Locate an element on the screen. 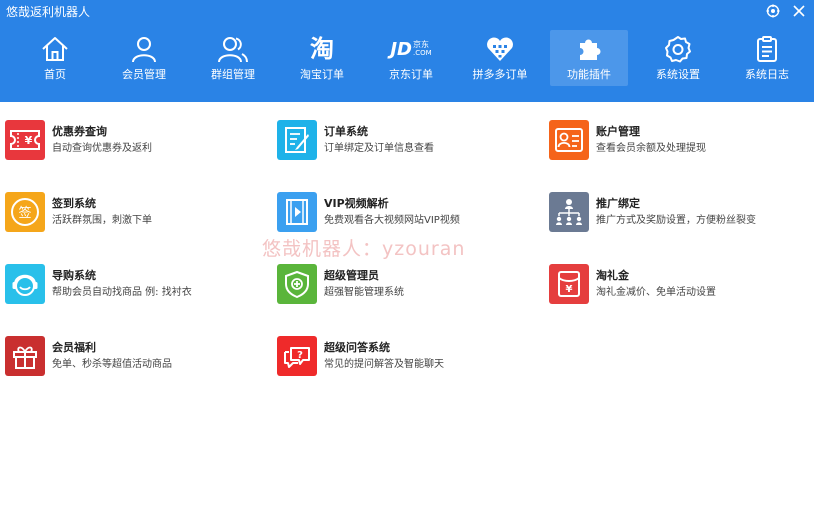 The image size is (814, 517). feature-account-management: 账户管理 查看会员余额及处理提现 is located at coordinates (679, 140).